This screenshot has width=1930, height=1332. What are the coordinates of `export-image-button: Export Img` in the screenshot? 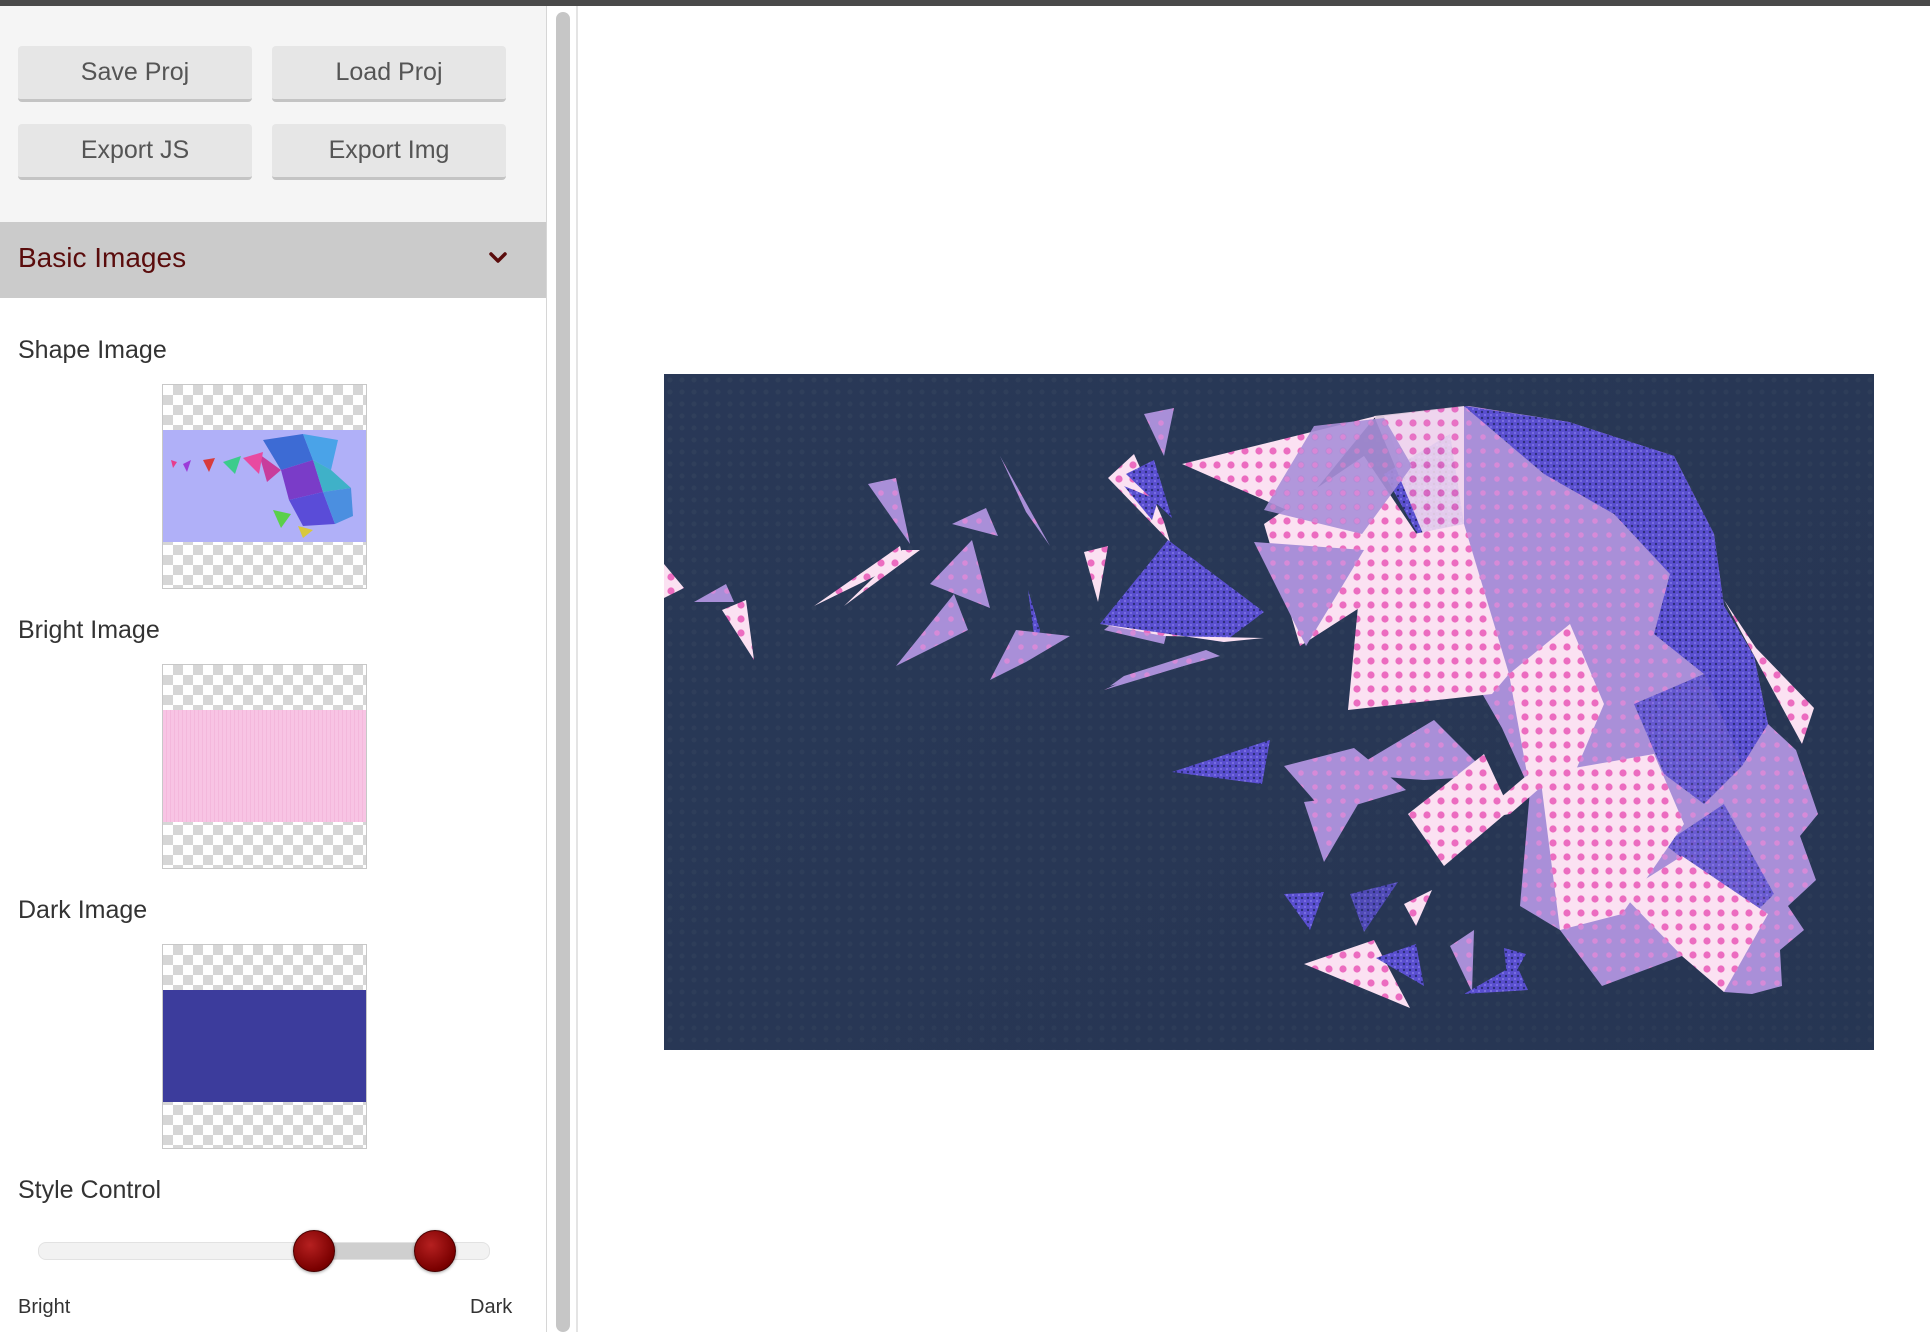 It's located at (389, 152).